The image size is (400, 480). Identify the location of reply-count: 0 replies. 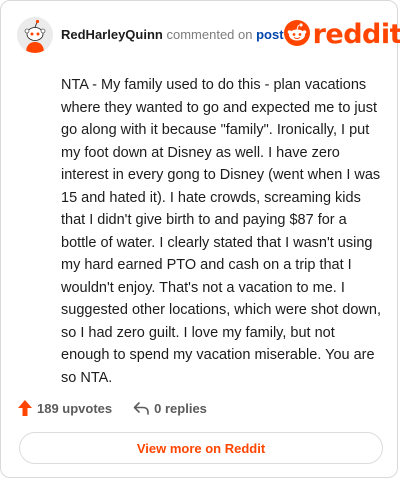
(180, 408).